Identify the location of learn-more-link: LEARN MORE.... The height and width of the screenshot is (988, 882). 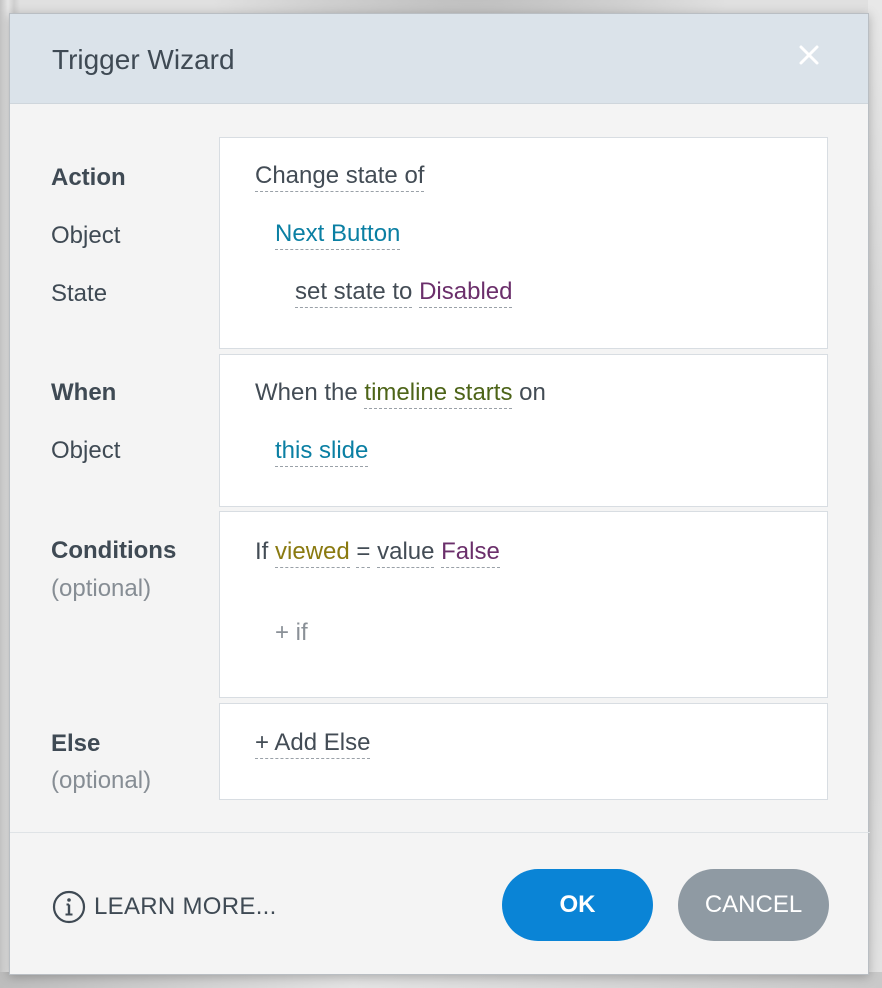
(164, 907).